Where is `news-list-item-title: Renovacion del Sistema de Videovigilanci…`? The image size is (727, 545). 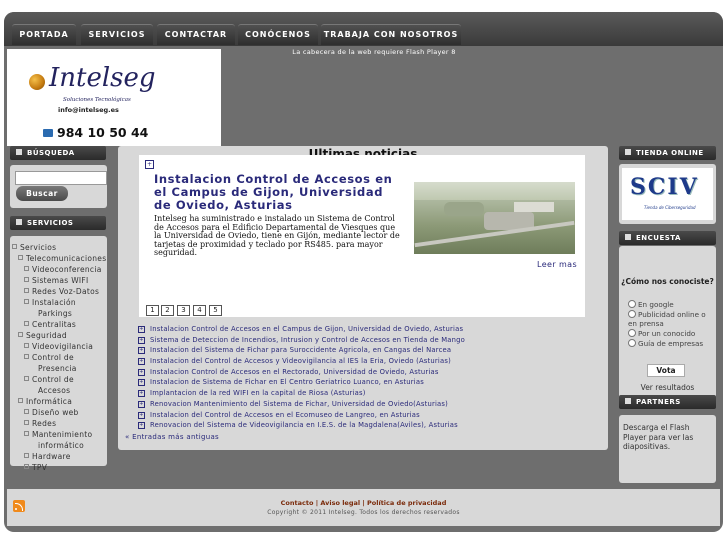 news-list-item-title: Renovacion del Sistema de Videovigilanci… is located at coordinates (304, 425).